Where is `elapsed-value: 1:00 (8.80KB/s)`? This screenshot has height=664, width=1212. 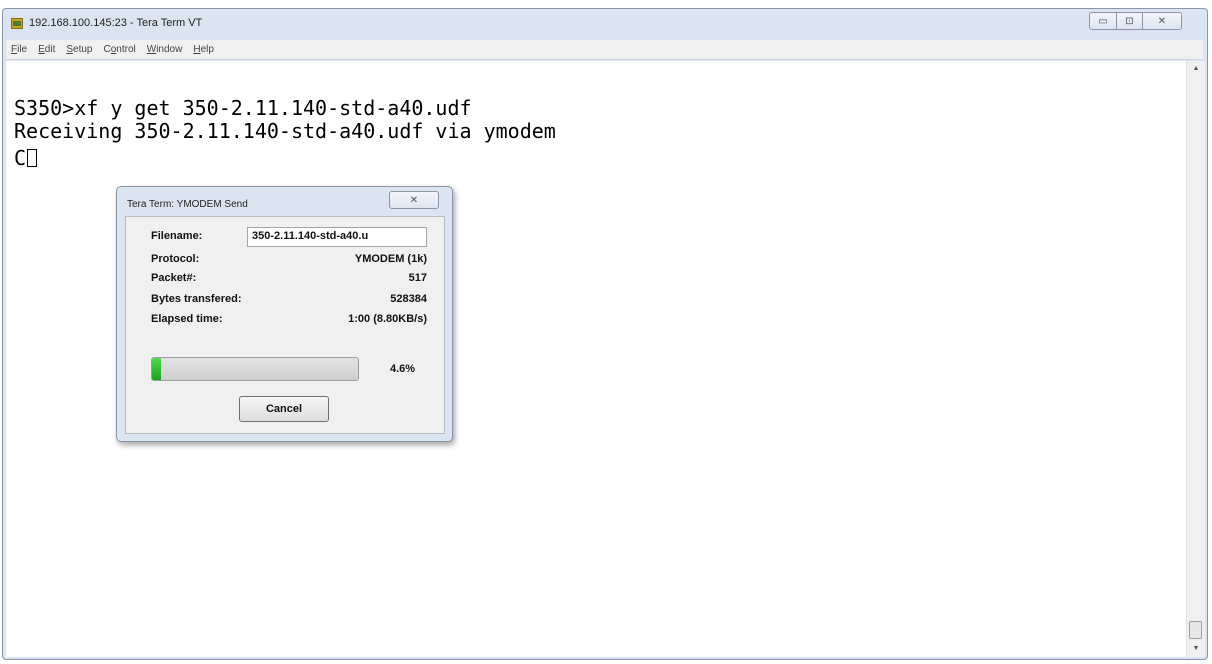 elapsed-value: 1:00 (8.80KB/s) is located at coordinates (387, 319).